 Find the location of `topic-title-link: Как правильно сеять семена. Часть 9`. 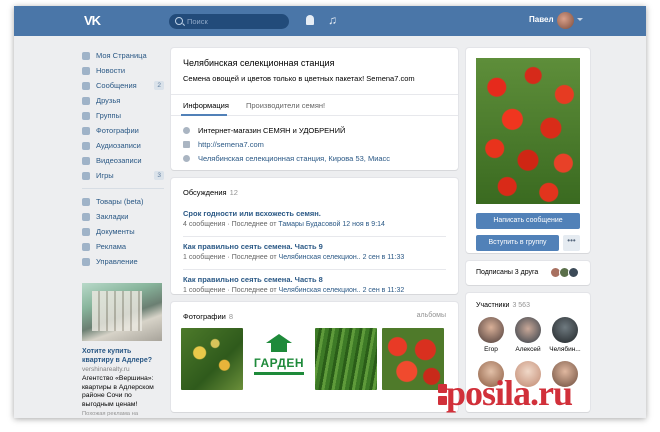

topic-title-link: Как правильно сеять семена. Часть 9 is located at coordinates (253, 246).